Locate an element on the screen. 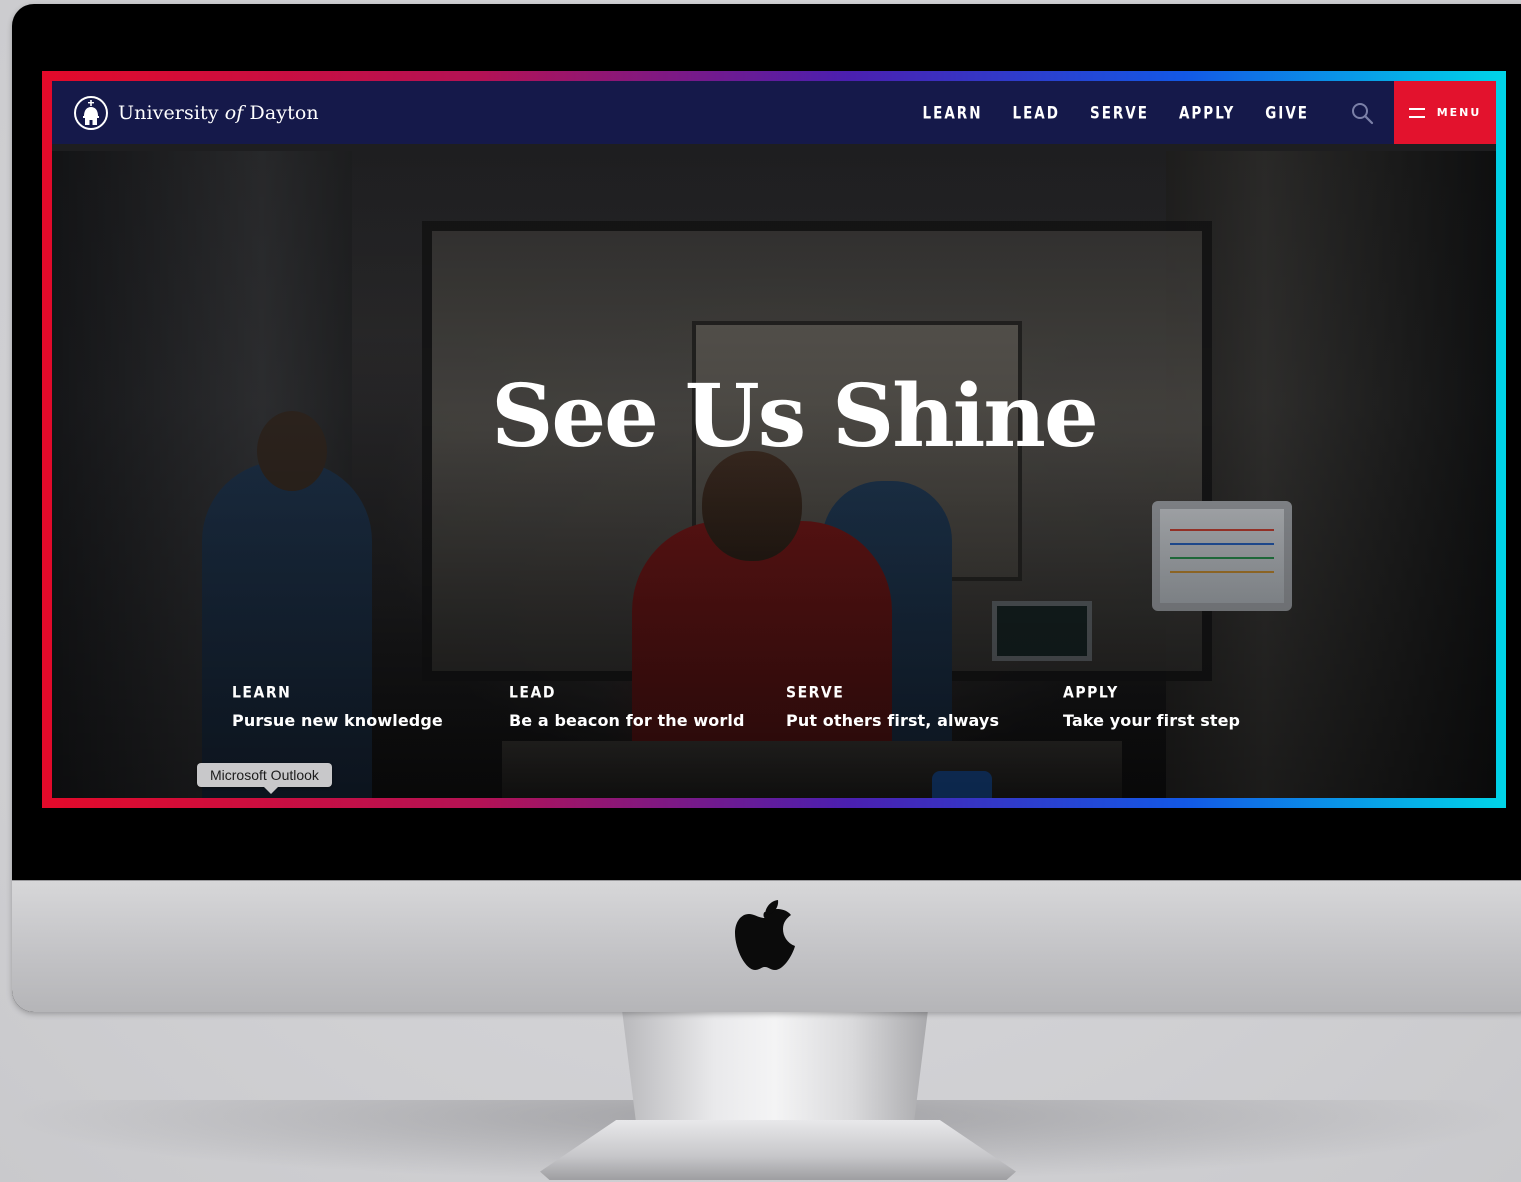  pillar-learn: LEARN Pursue new knowledge is located at coordinates (370, 706).